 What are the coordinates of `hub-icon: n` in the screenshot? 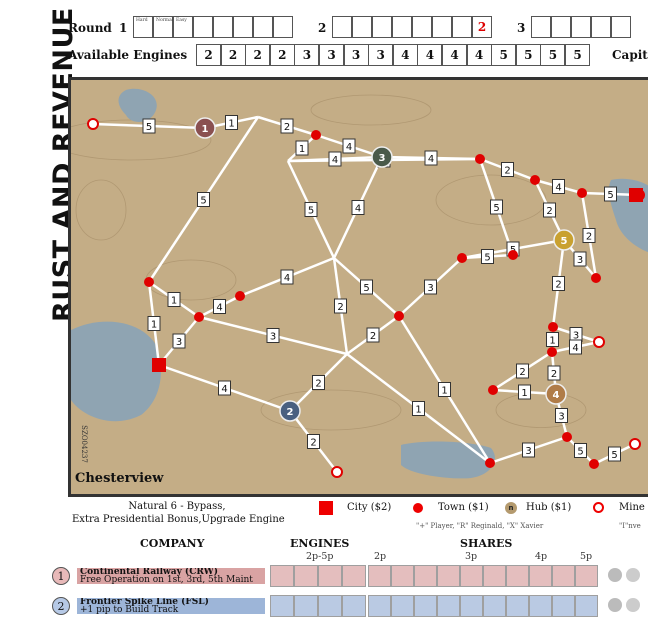 It's located at (511, 508).